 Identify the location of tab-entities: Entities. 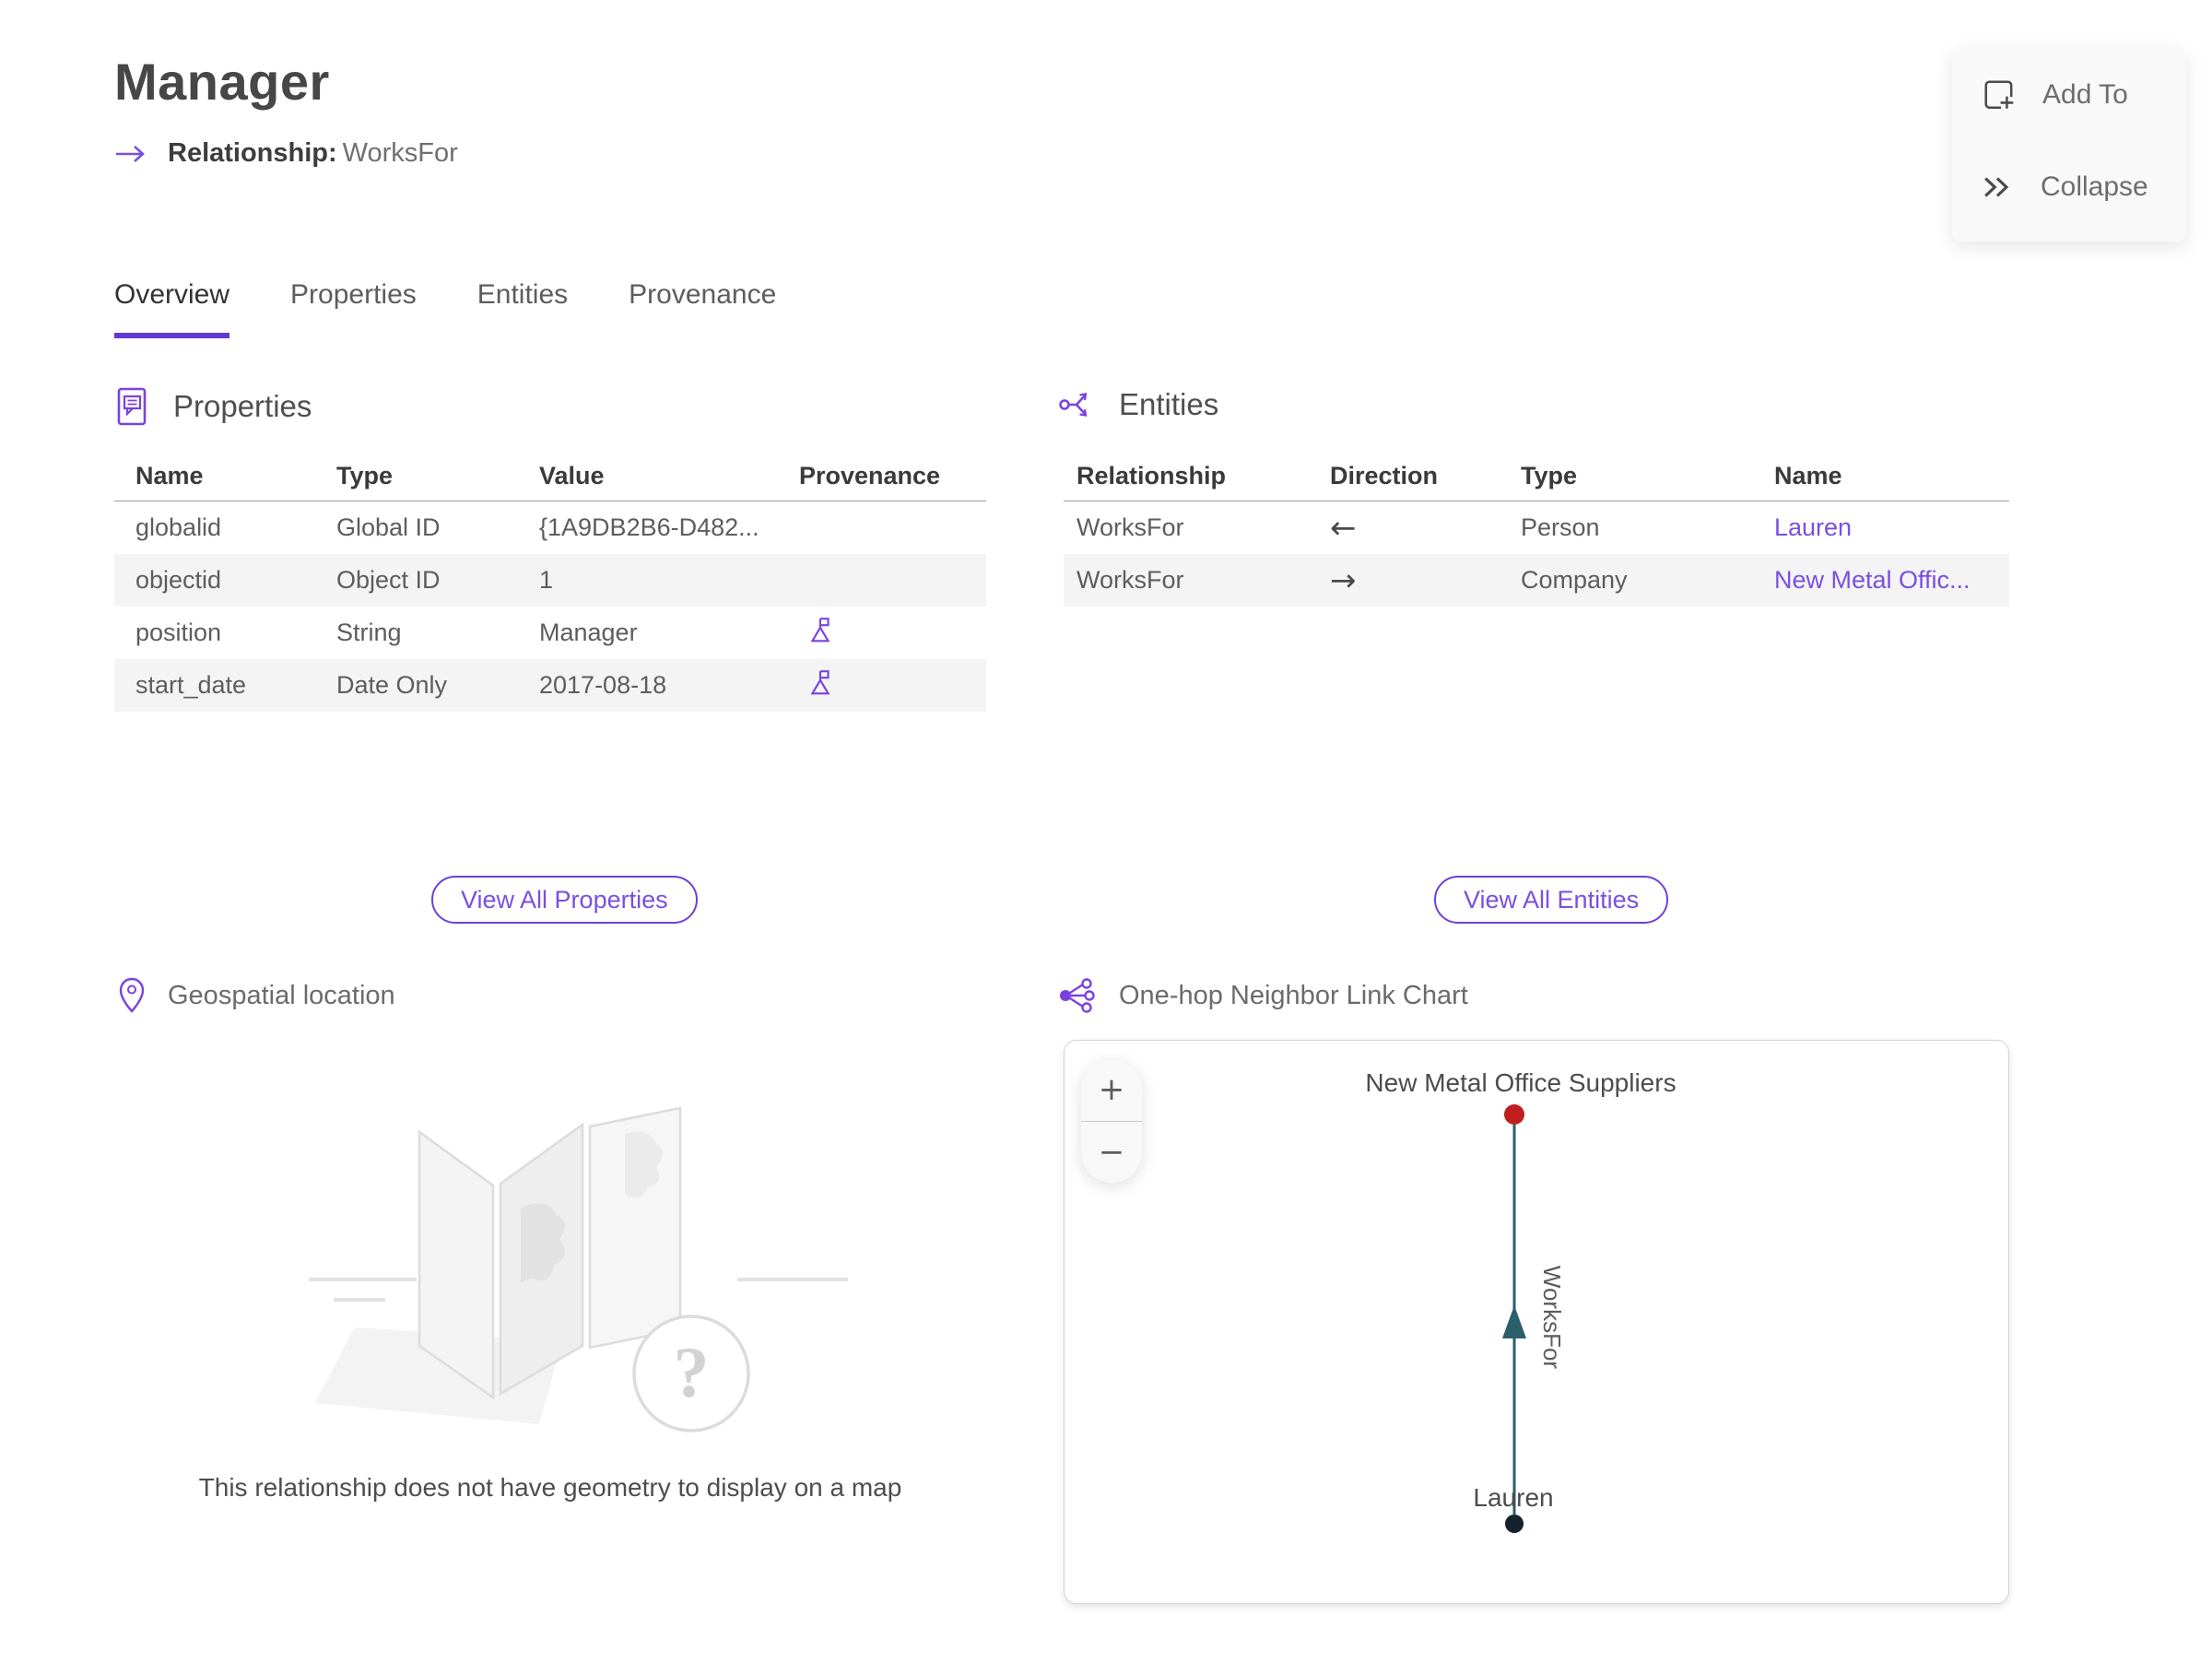
(522, 309).